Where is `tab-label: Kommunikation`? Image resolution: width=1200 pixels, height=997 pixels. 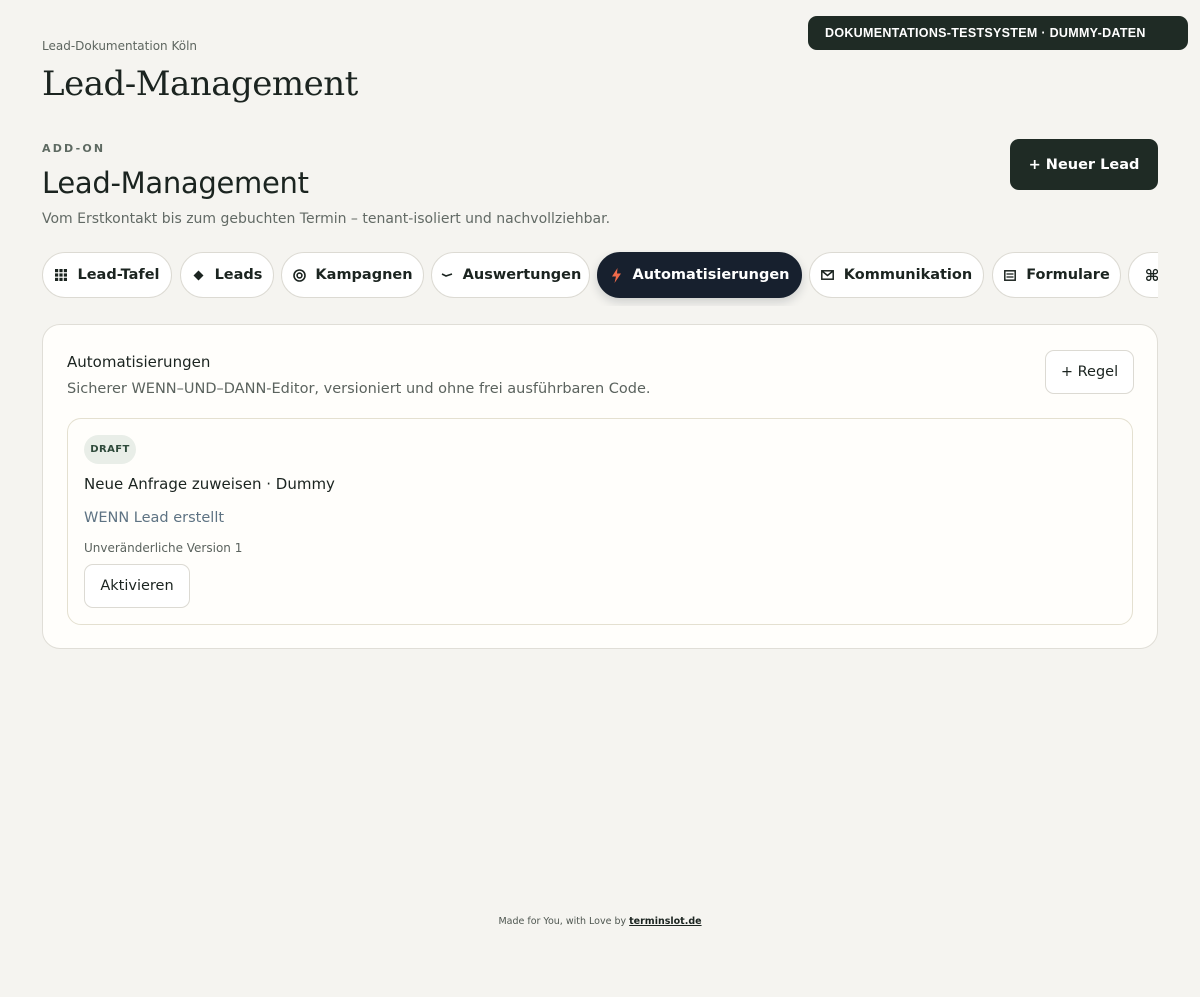
tab-label: Kommunikation is located at coordinates (908, 275).